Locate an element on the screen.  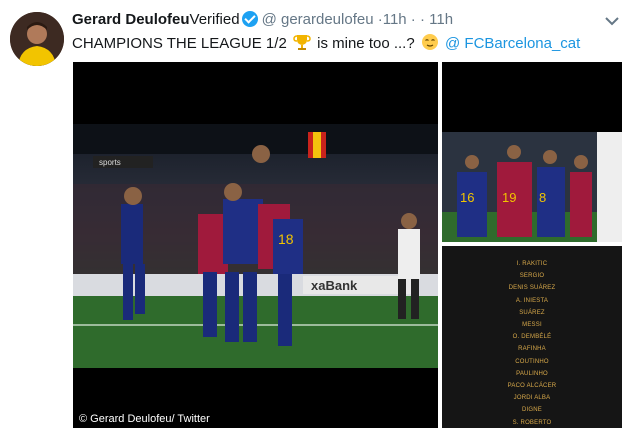
verified-badge-icon is located at coordinates (249, 19).